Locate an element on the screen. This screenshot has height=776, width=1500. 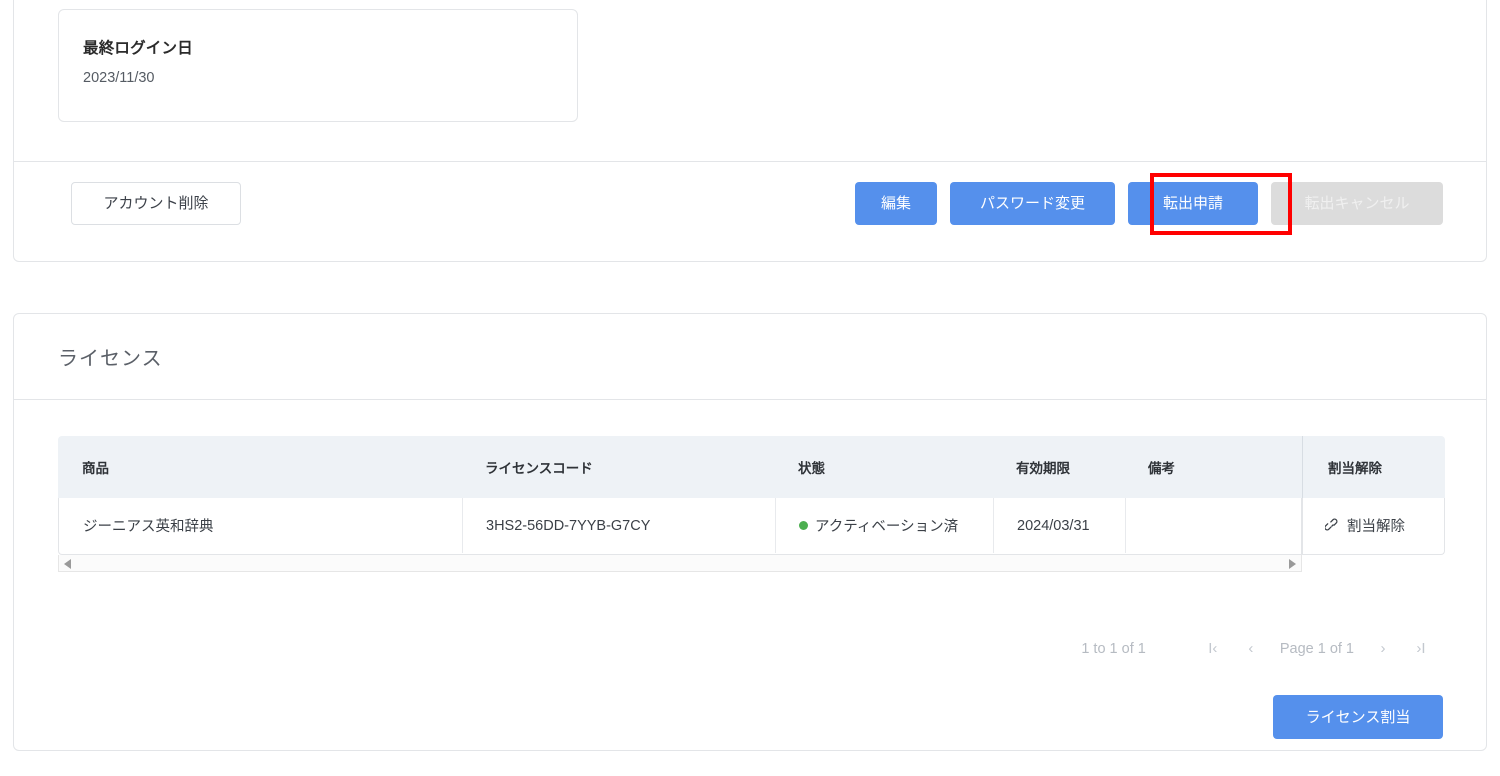
transfer-apply-button: 転出申請 is located at coordinates (1193, 203).